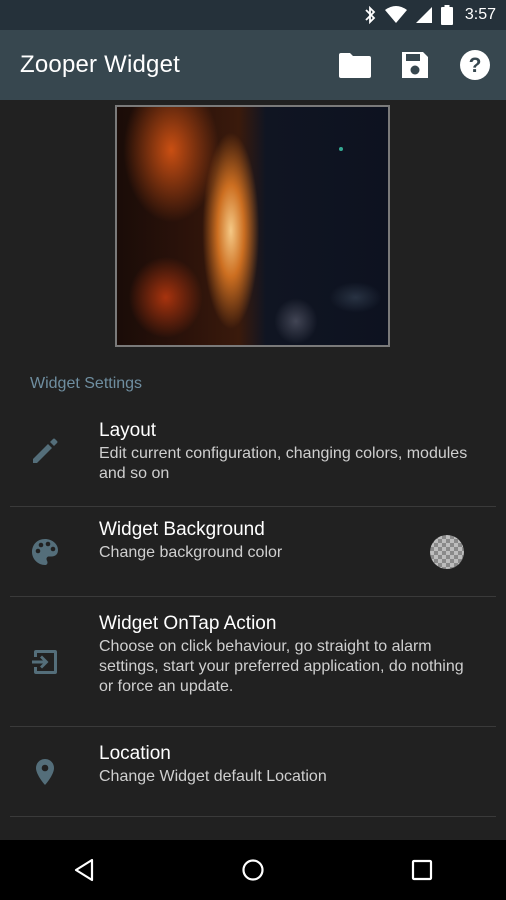  What do you see at coordinates (480, 14) in the screenshot?
I see `clock-time: 3:57` at bounding box center [480, 14].